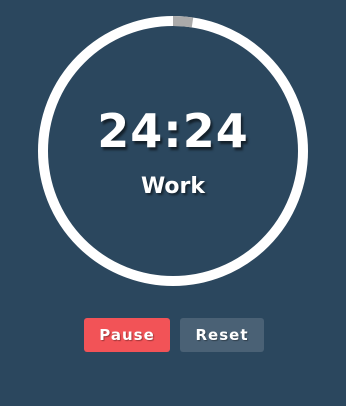  I want to click on mode-label: Work, so click(173, 186).